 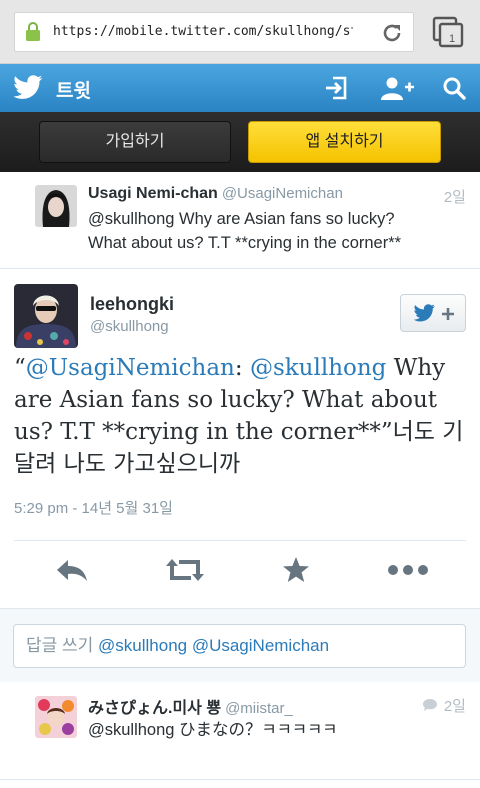 I want to click on reply-mentions: @skullhong @UsagiNemichan, so click(x=214, y=645).